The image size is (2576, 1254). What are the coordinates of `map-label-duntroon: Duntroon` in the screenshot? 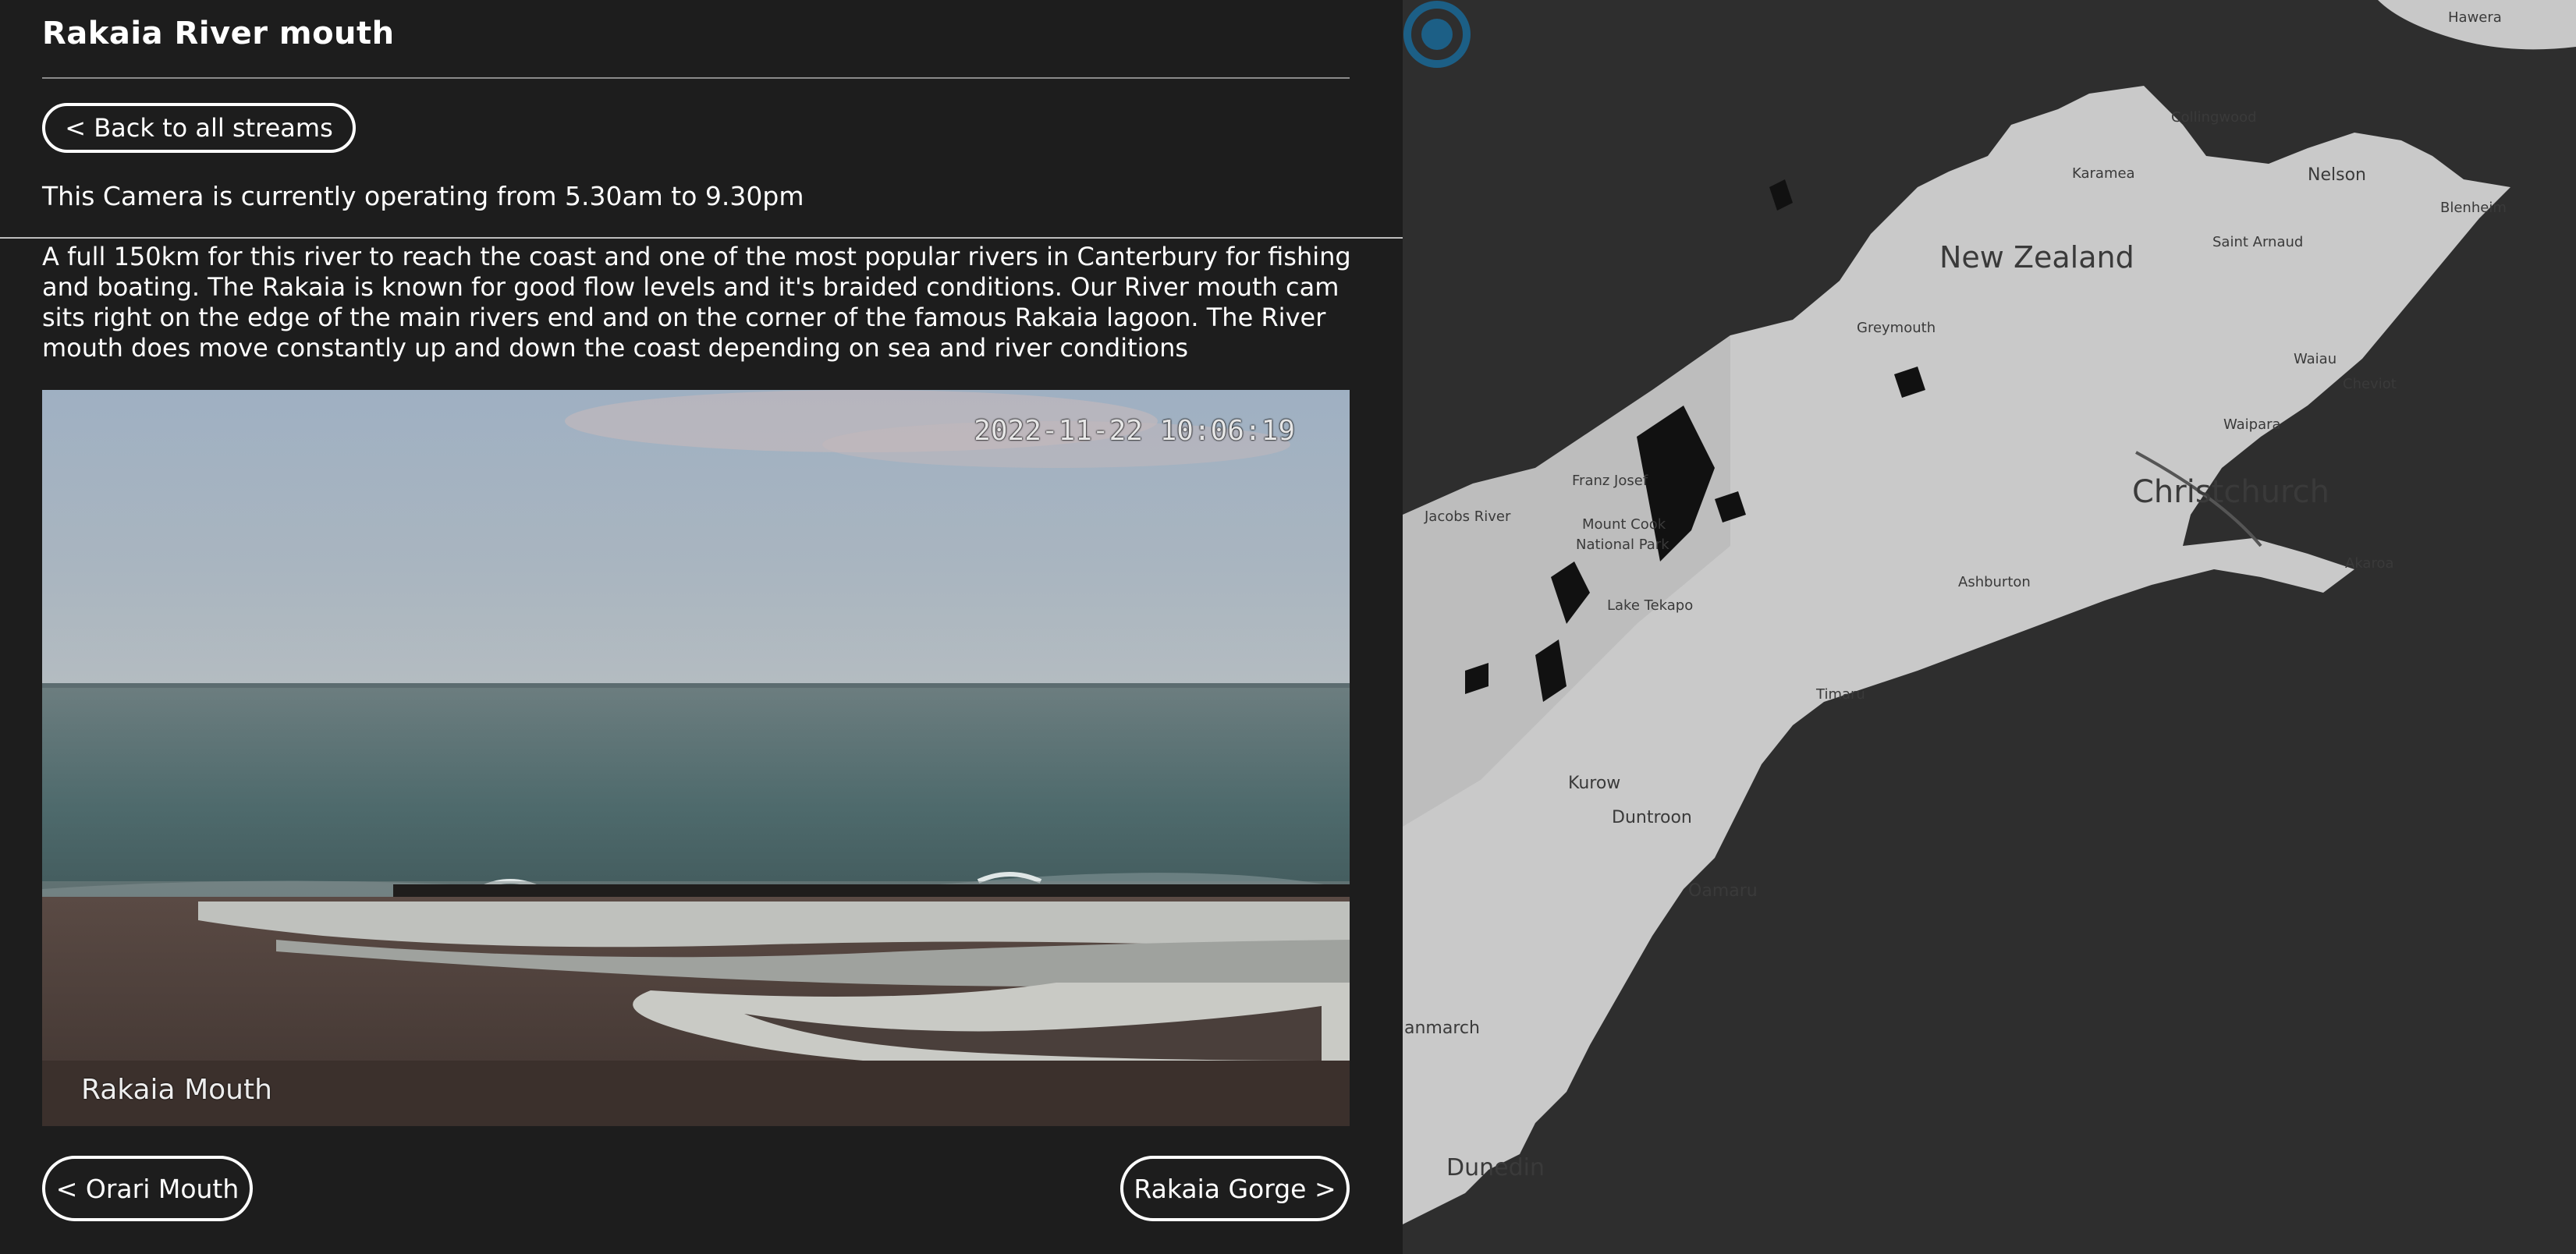 It's located at (1652, 817).